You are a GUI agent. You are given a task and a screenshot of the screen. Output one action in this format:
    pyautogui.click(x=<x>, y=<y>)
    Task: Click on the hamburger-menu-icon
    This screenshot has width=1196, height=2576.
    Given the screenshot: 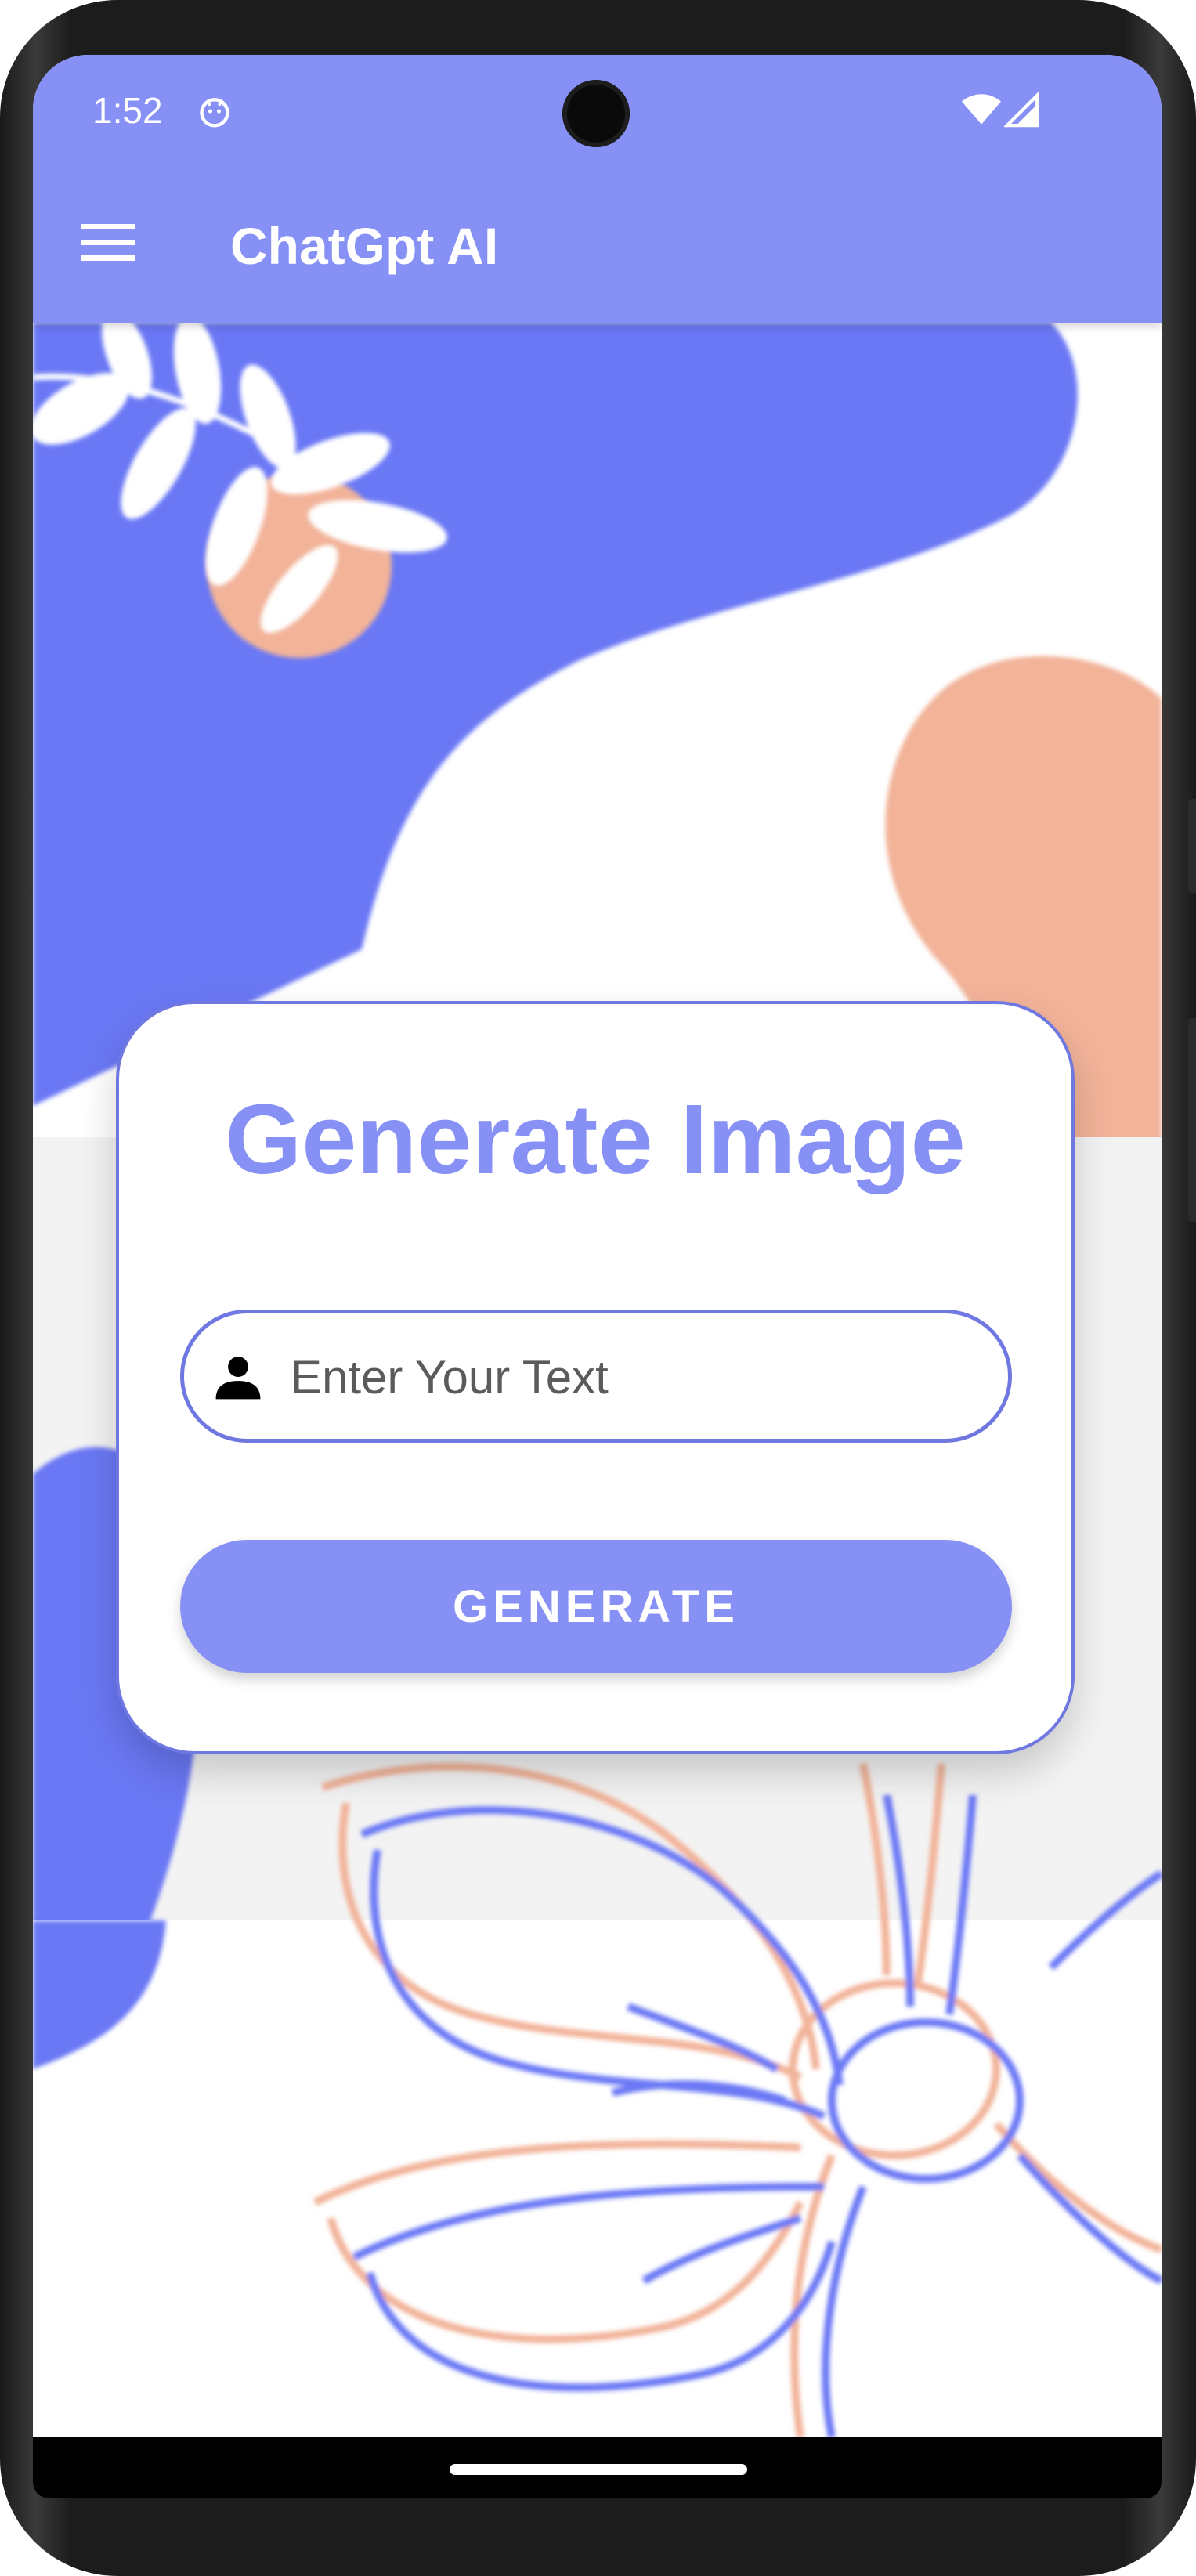 What is the action you would take?
    pyautogui.click(x=108, y=242)
    